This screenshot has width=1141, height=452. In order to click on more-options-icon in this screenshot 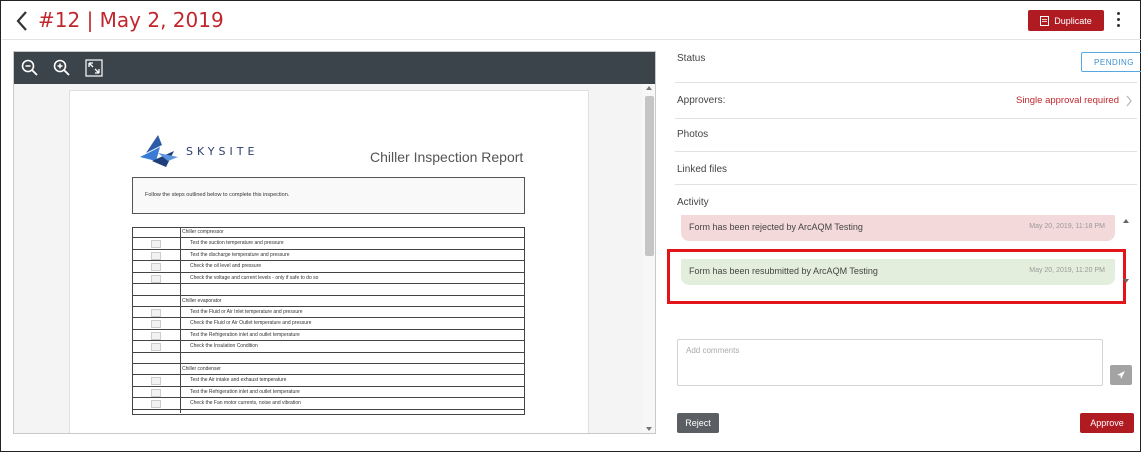, I will do `click(1118, 21)`.